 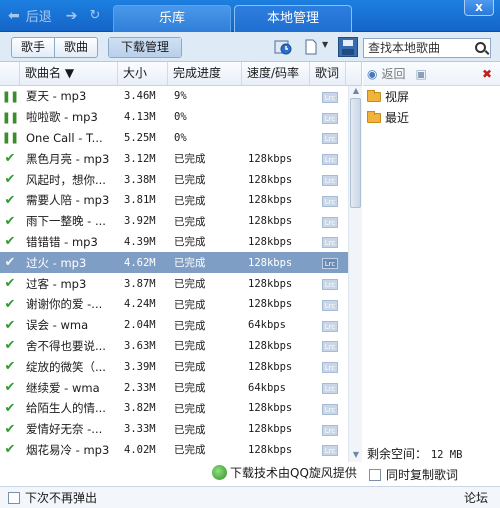 I want to click on search-icon, so click(x=480, y=47).